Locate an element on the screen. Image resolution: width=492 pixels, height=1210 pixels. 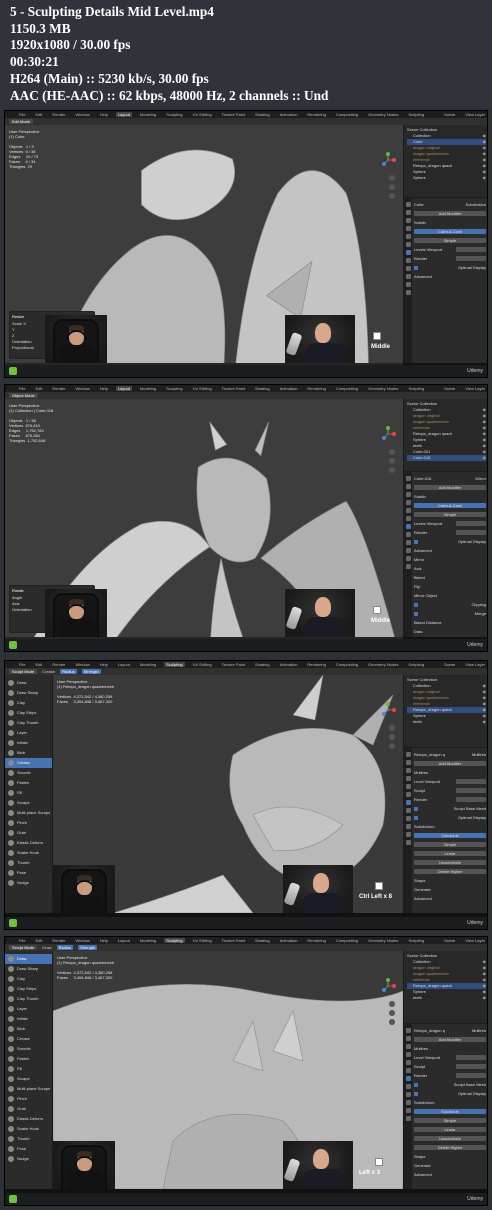
properties-button: Linear is located at coordinates (450, 853).